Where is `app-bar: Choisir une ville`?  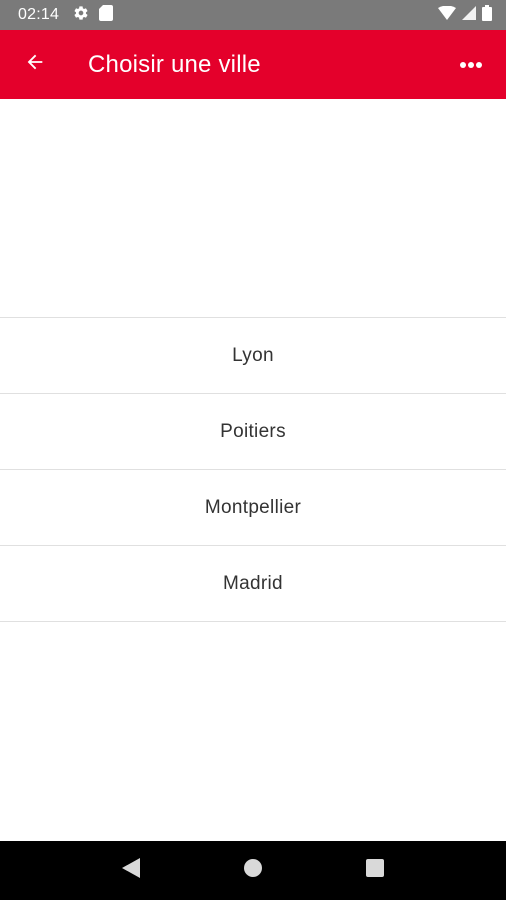
app-bar: Choisir une ville is located at coordinates (253, 64).